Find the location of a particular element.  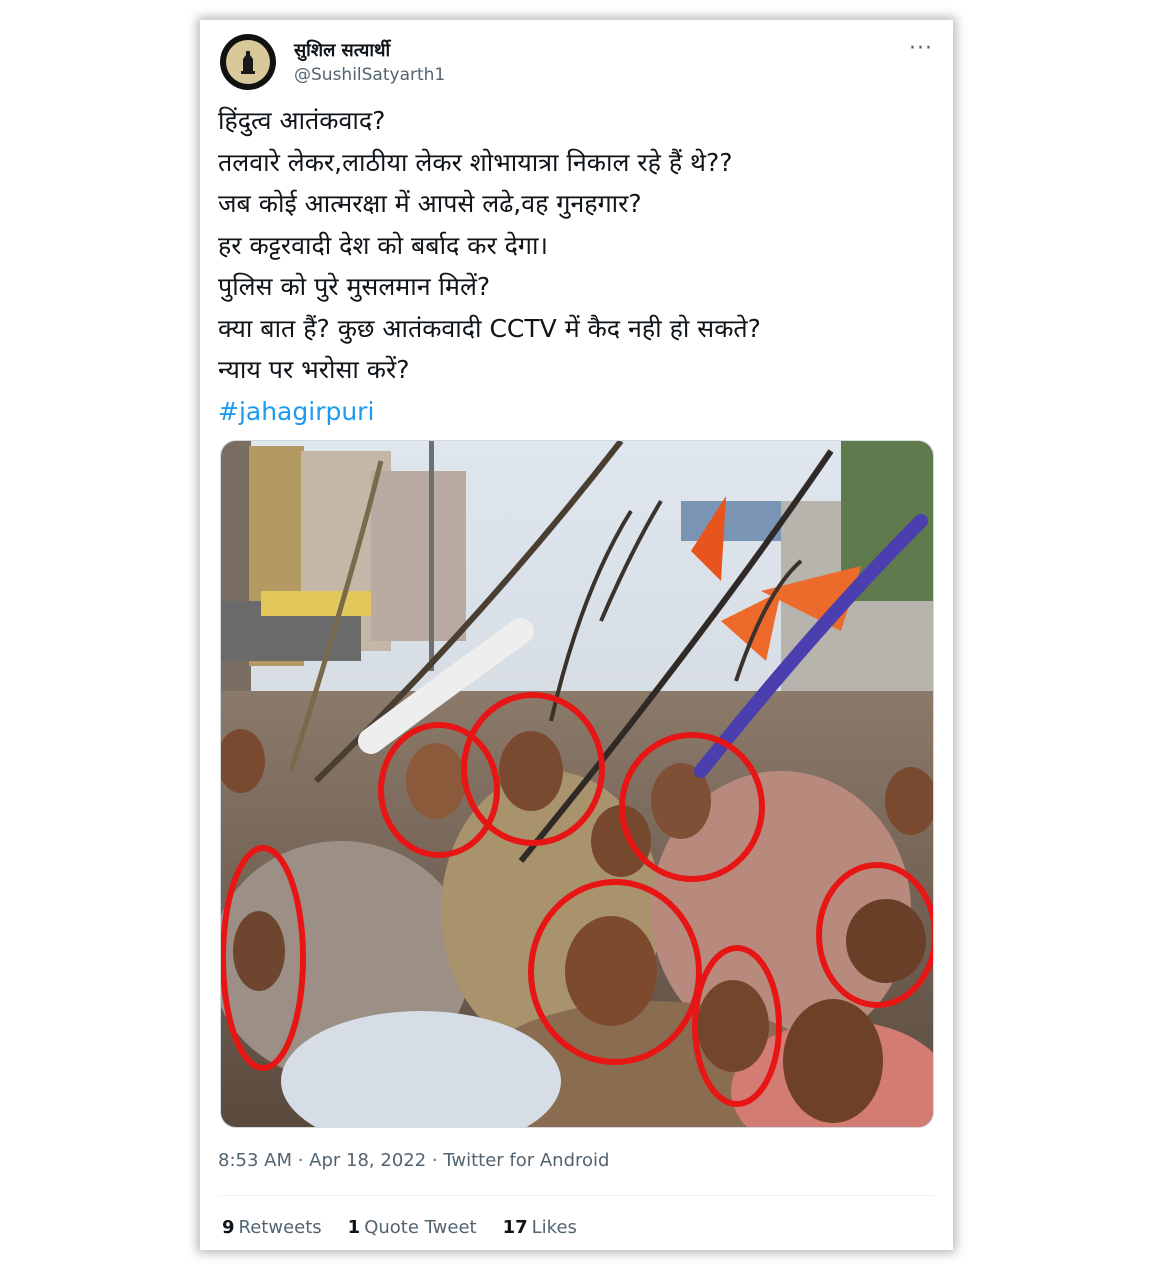

quotes-label: Quote Tweet is located at coordinates (420, 1227).